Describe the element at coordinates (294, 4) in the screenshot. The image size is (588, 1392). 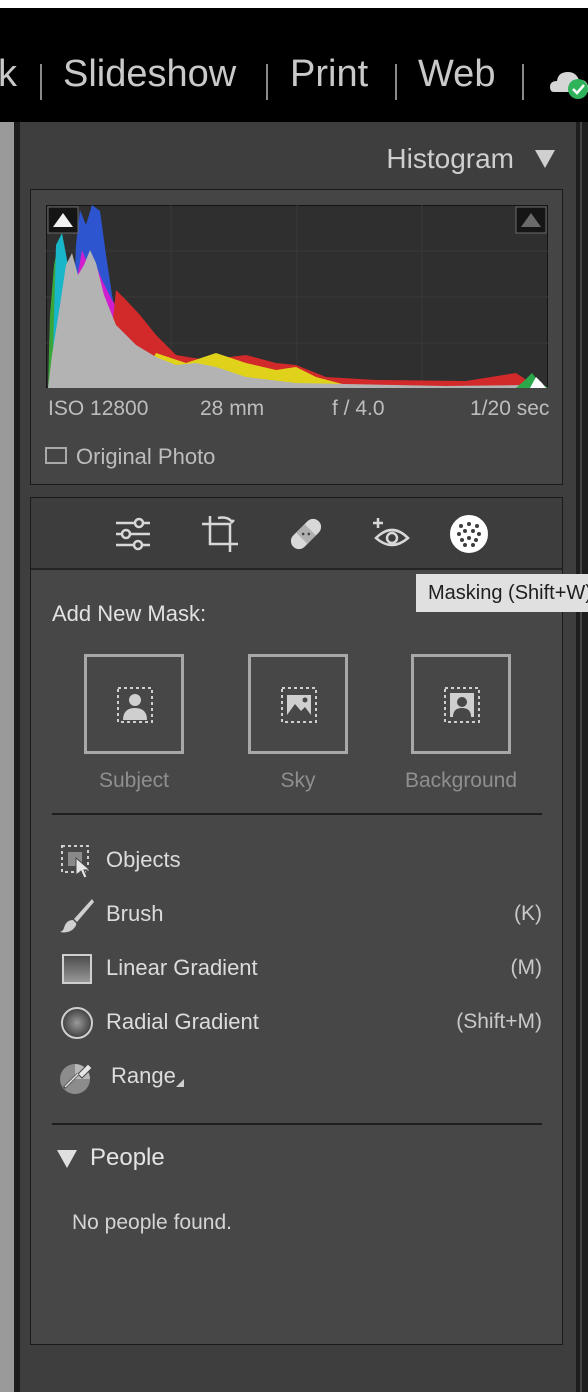
I see `window-top-edge` at that location.